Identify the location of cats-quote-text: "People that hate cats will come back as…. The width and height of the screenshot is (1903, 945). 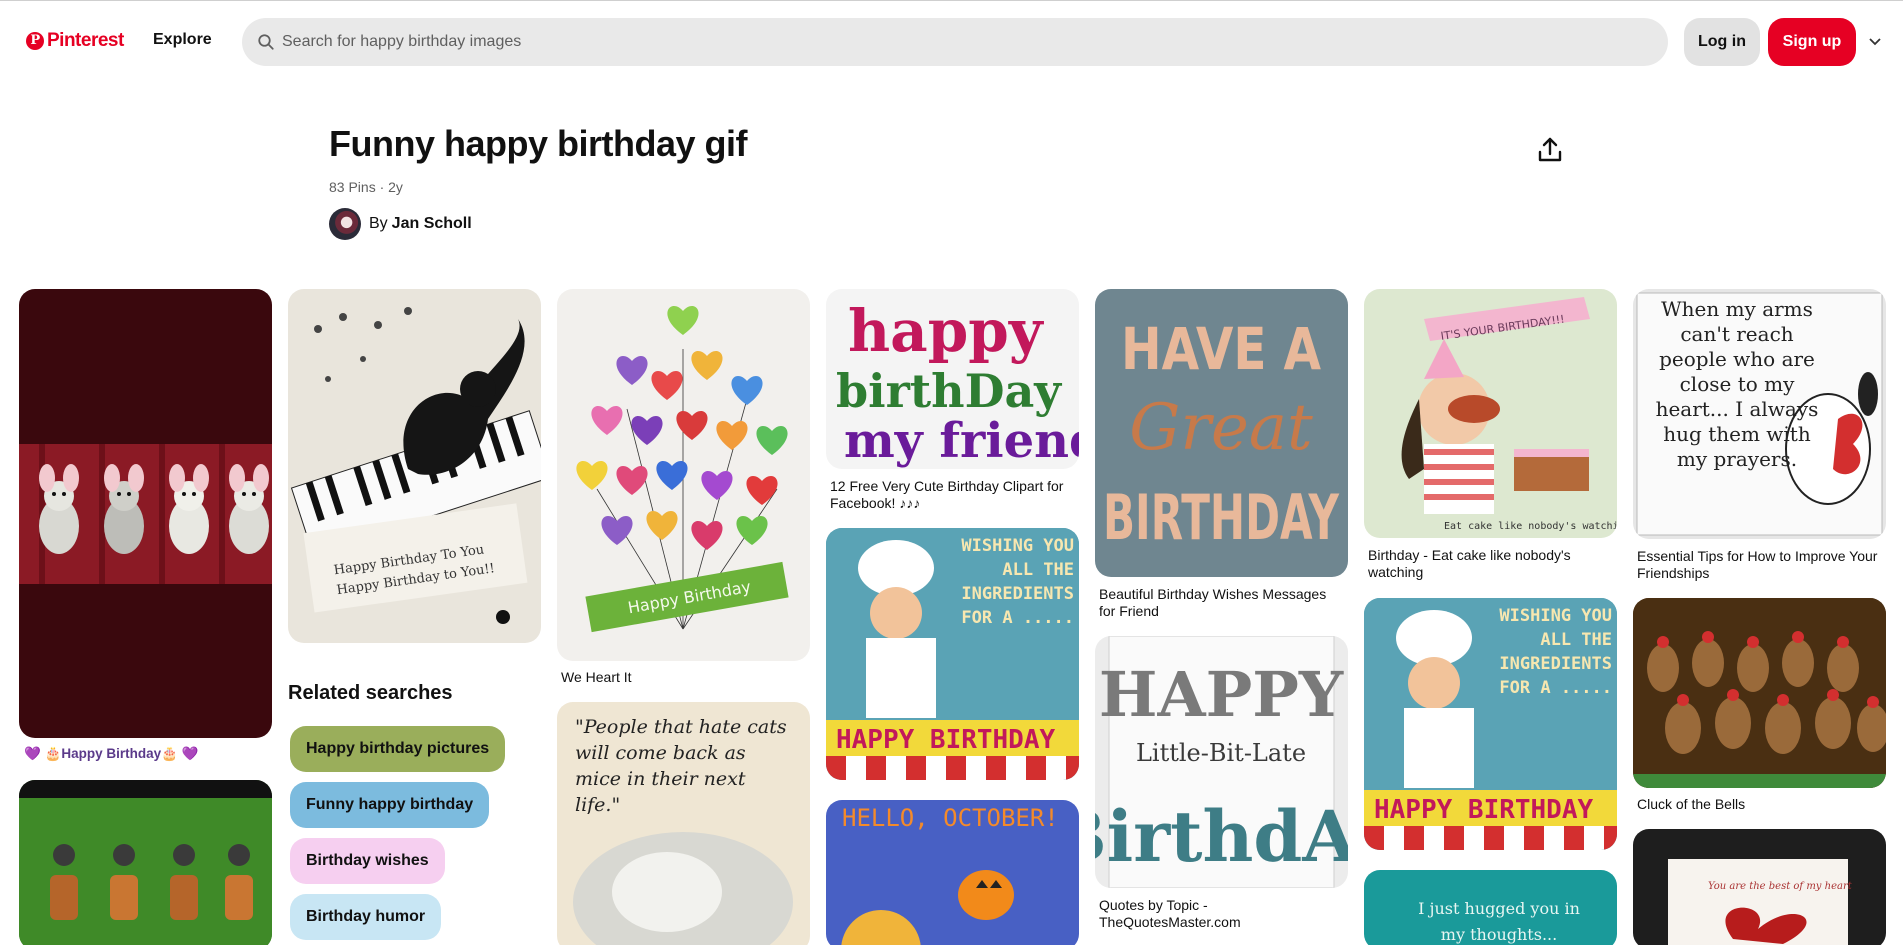
(681, 765).